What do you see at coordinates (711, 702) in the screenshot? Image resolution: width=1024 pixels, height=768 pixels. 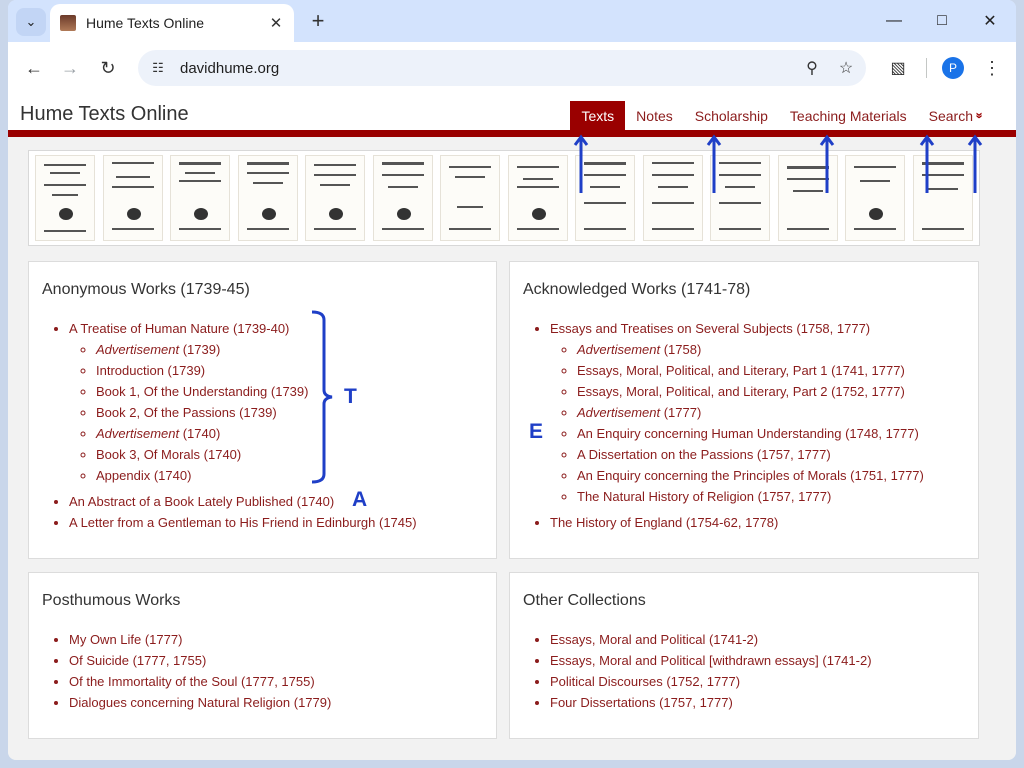 I see `list-item: Four Dissertations (1757, 1777)` at bounding box center [711, 702].